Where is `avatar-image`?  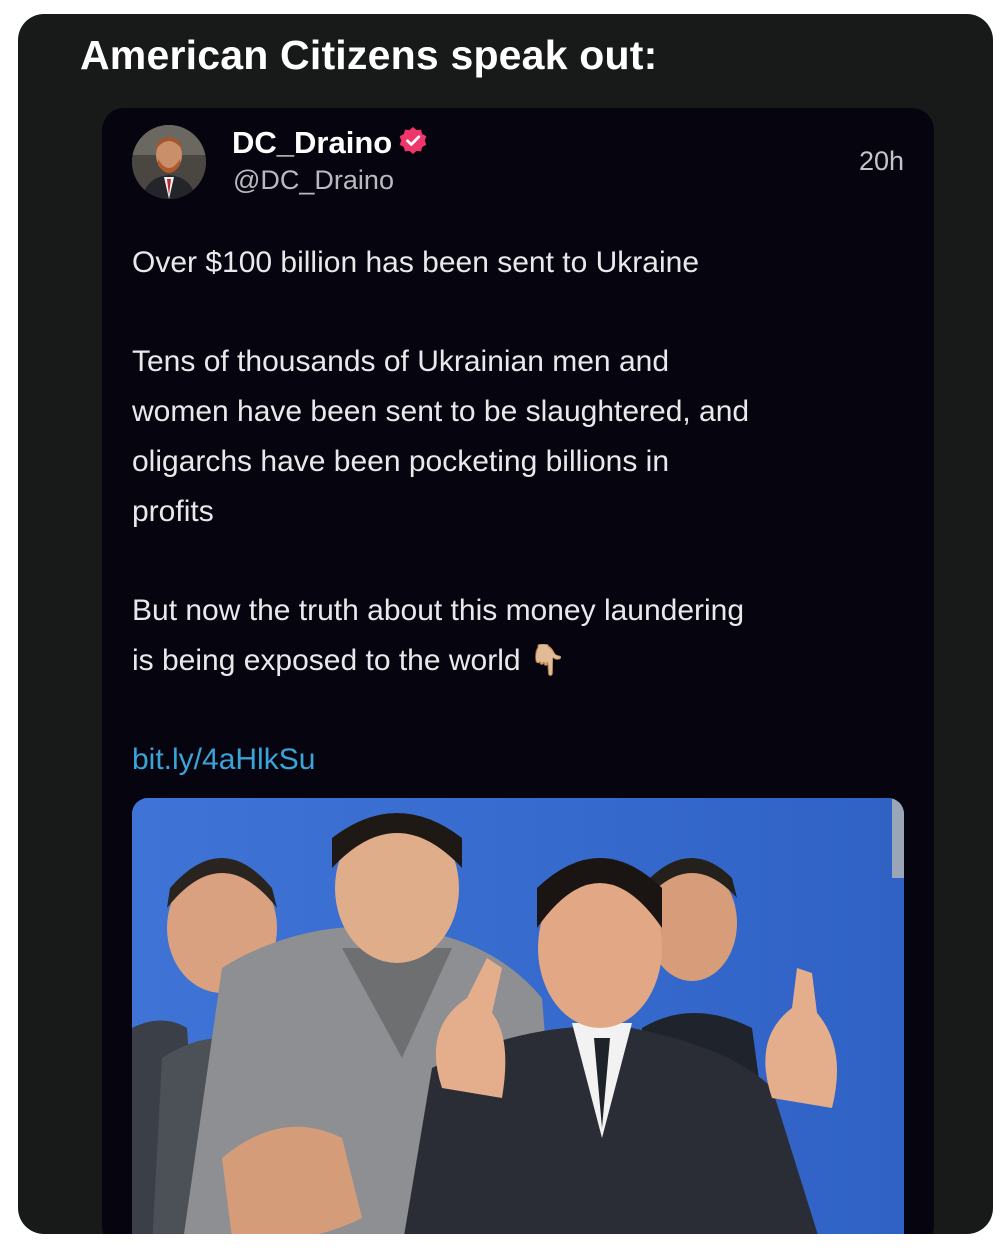 avatar-image is located at coordinates (169, 162).